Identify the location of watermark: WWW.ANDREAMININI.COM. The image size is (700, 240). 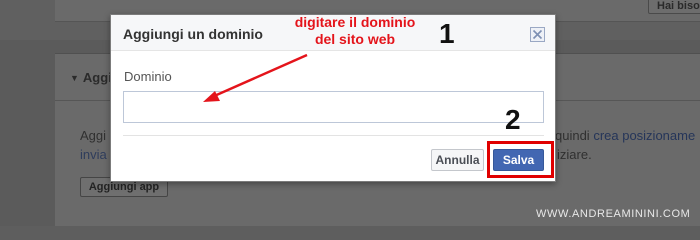
(613, 214).